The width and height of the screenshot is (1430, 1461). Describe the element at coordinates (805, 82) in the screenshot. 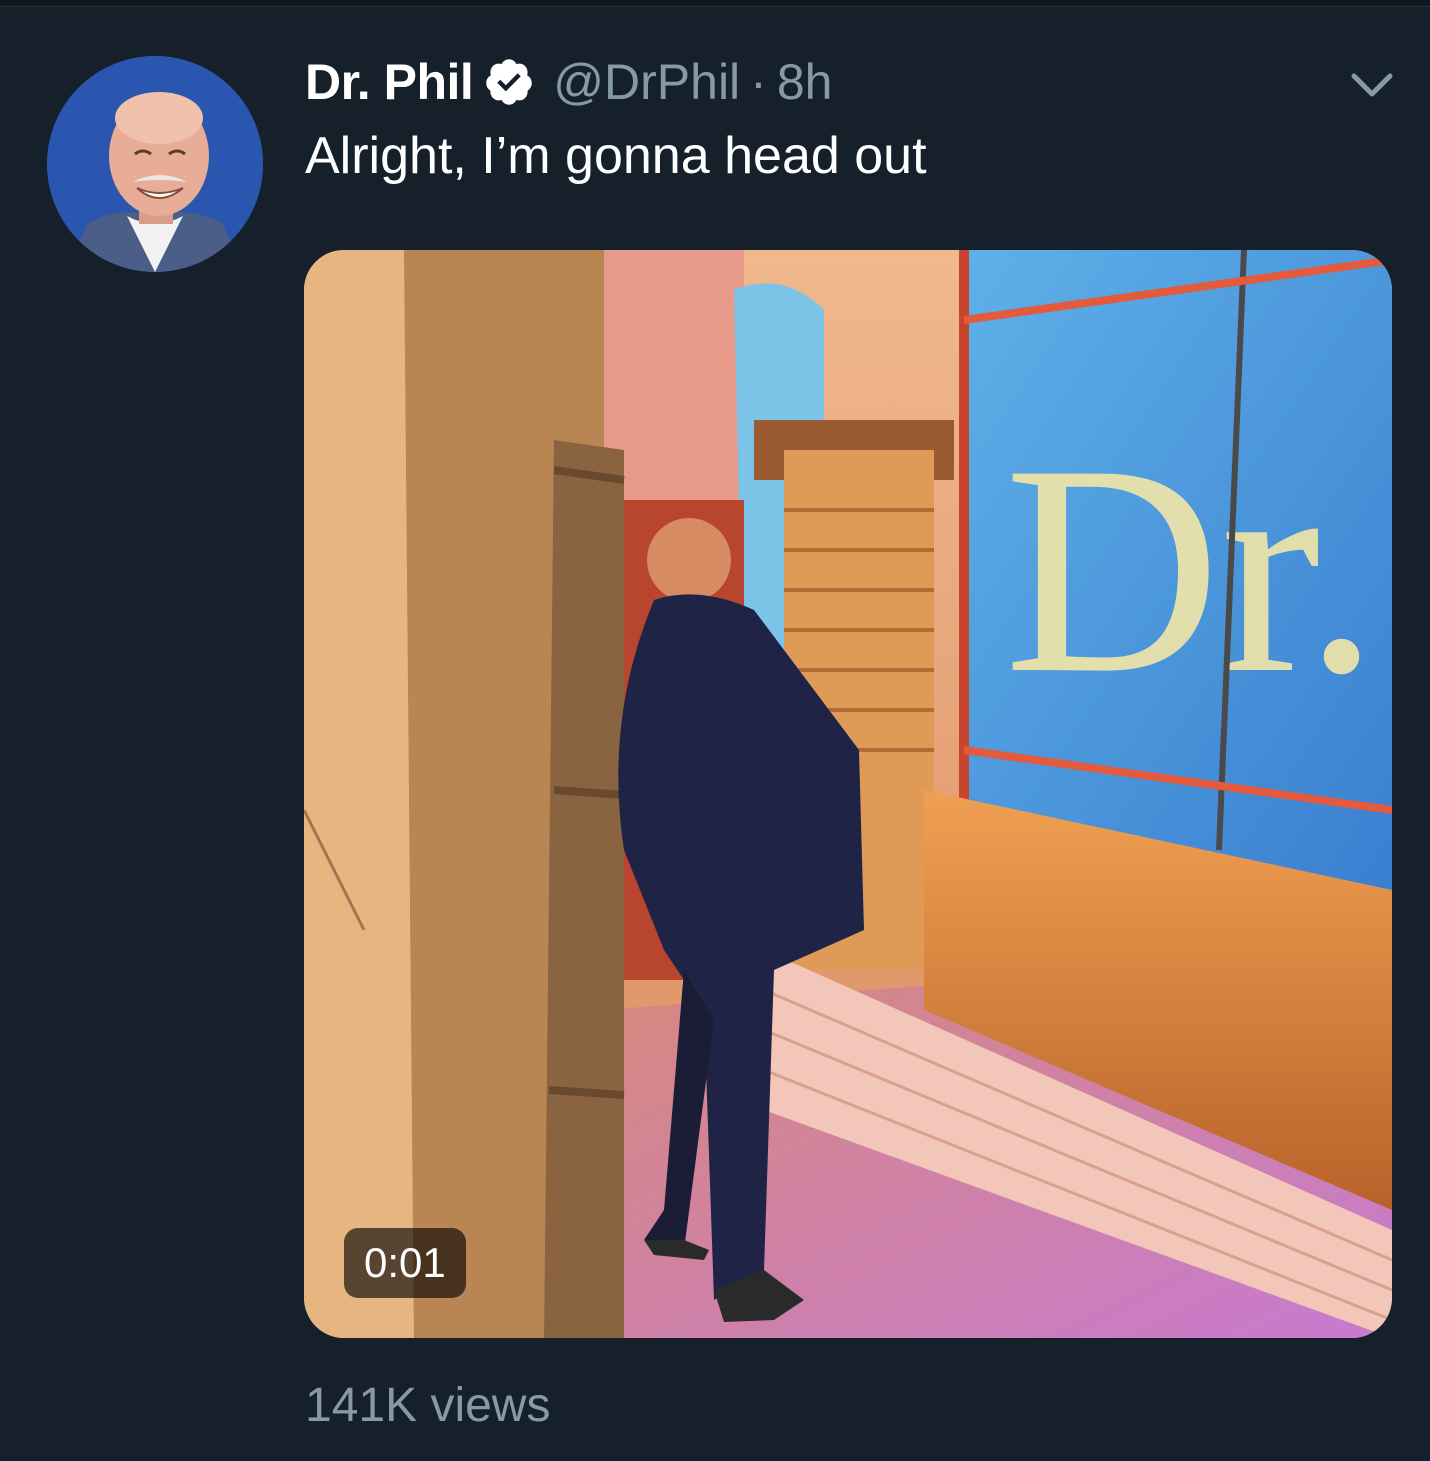

I see `tweet-timestamp: 8h` at that location.